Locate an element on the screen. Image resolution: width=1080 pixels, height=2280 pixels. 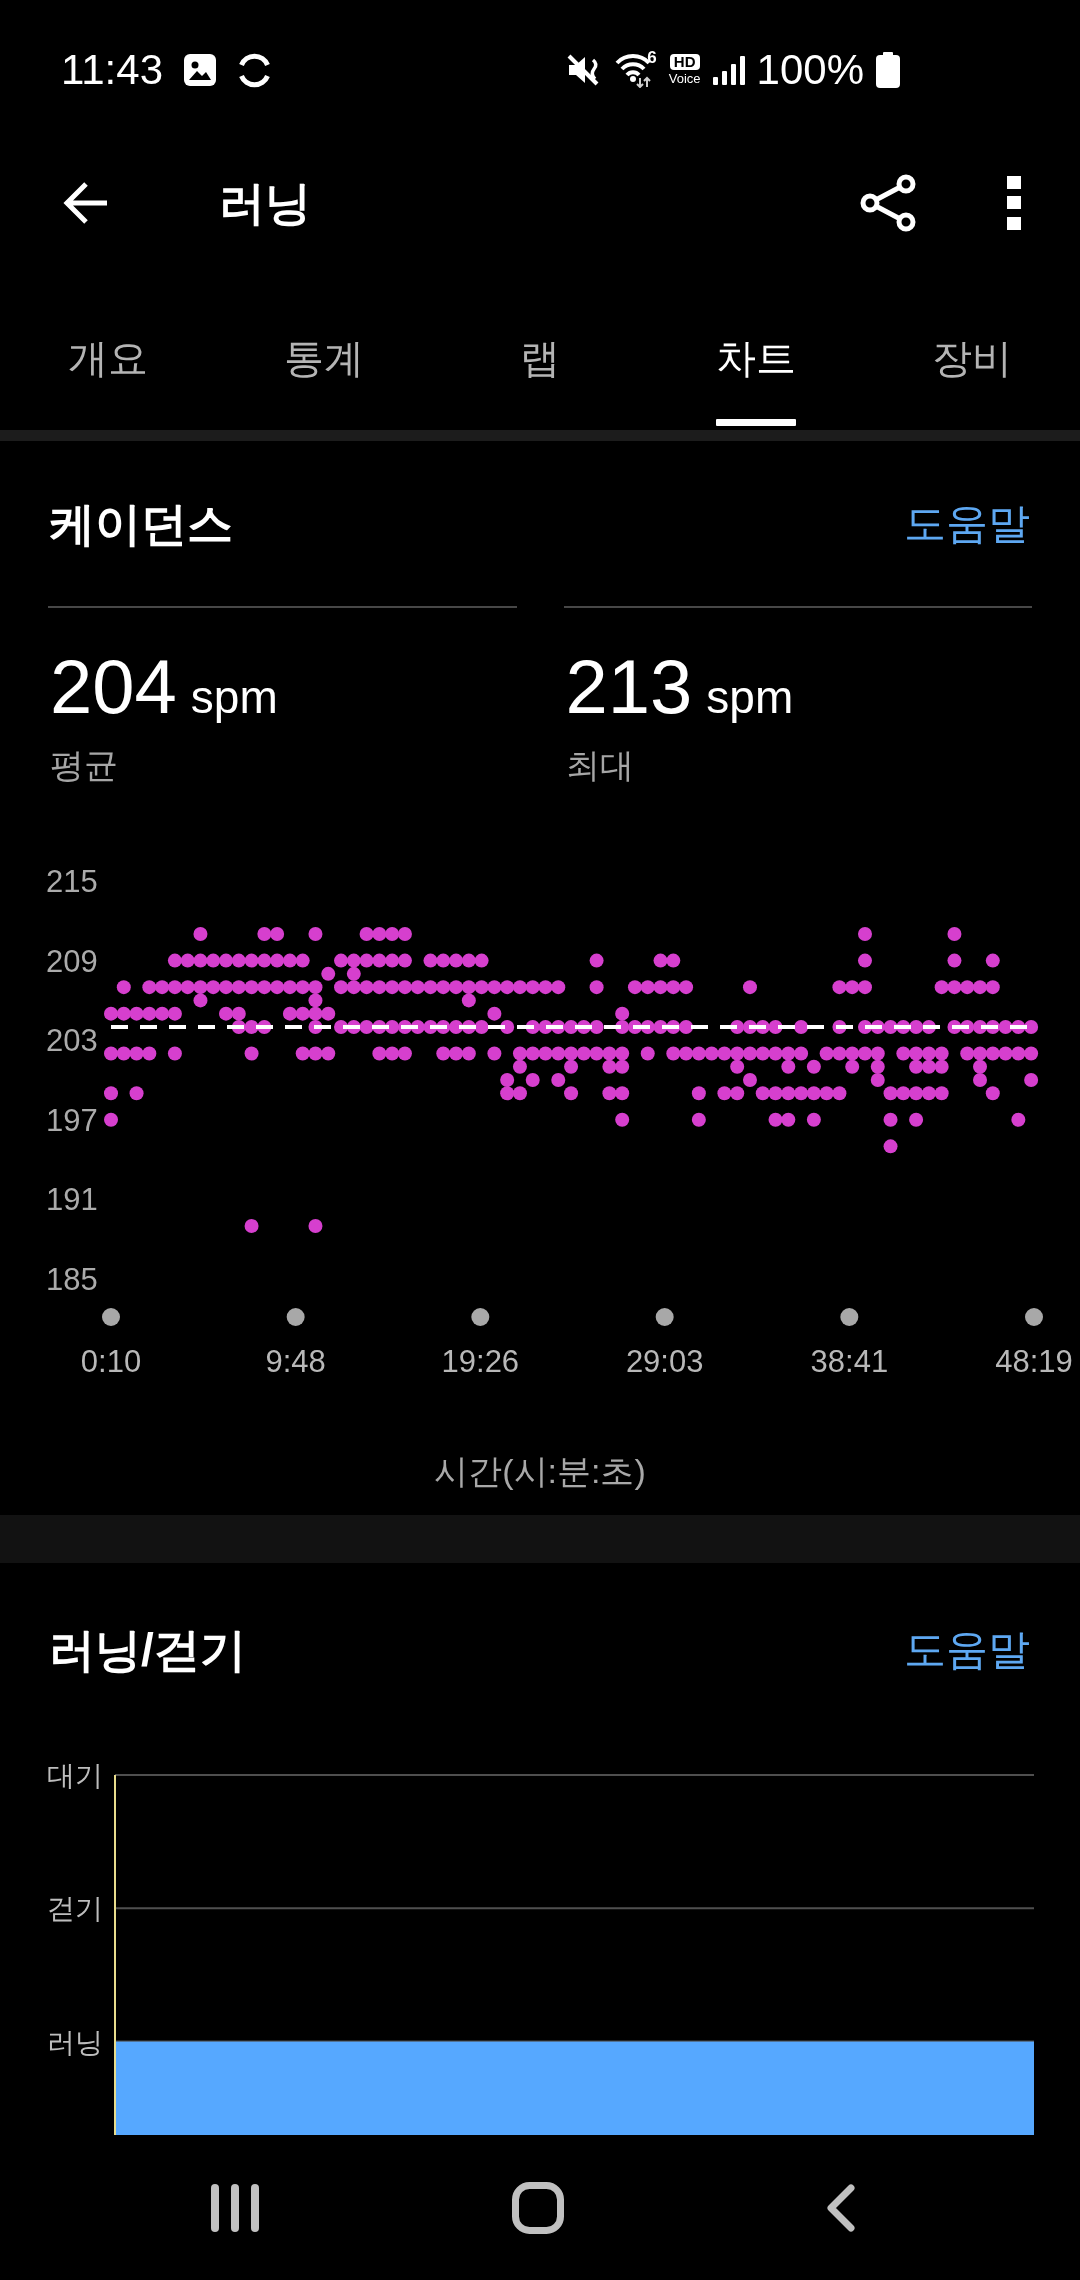
y-axis-label: 러닝 is located at coordinates (75, 2042).